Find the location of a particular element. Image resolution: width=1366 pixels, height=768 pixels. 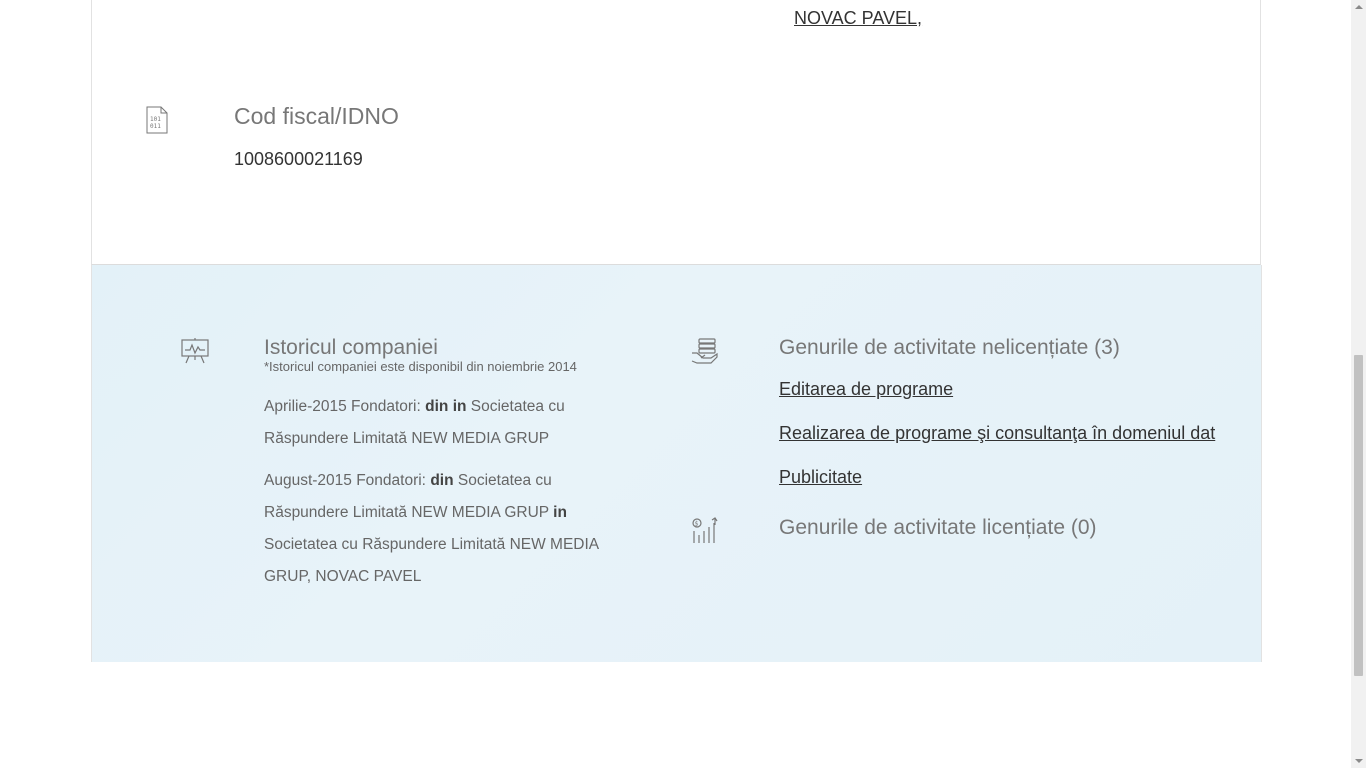

activity-link: Editarea de programe is located at coordinates (866, 389).